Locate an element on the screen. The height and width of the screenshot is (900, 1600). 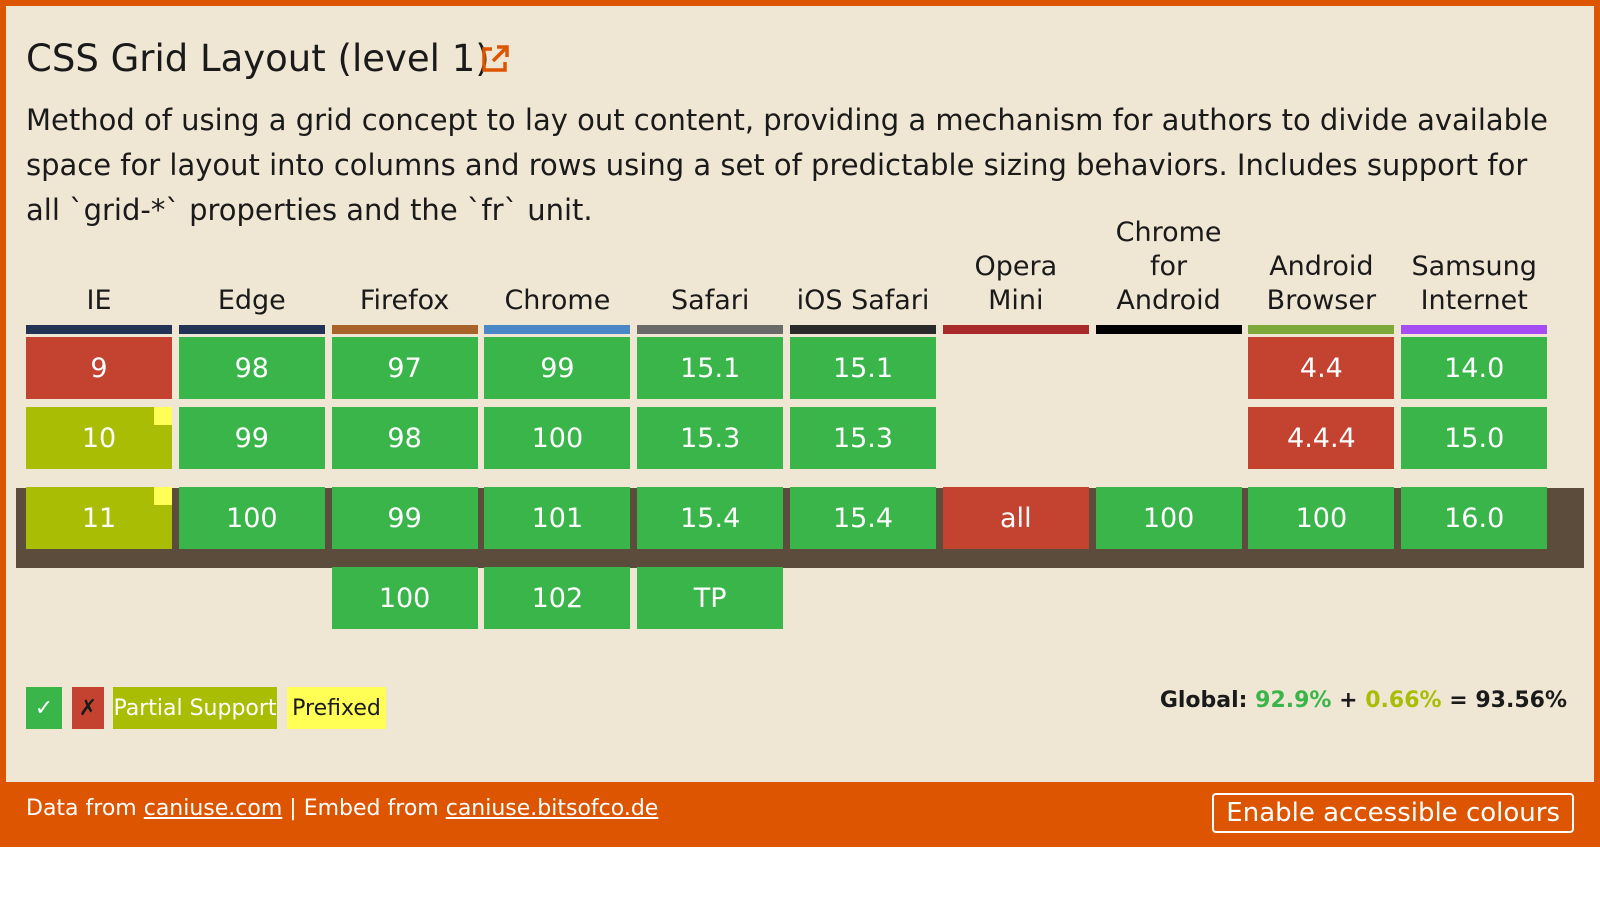
version-cell-firefox-97: 97 is located at coordinates (404, 368).